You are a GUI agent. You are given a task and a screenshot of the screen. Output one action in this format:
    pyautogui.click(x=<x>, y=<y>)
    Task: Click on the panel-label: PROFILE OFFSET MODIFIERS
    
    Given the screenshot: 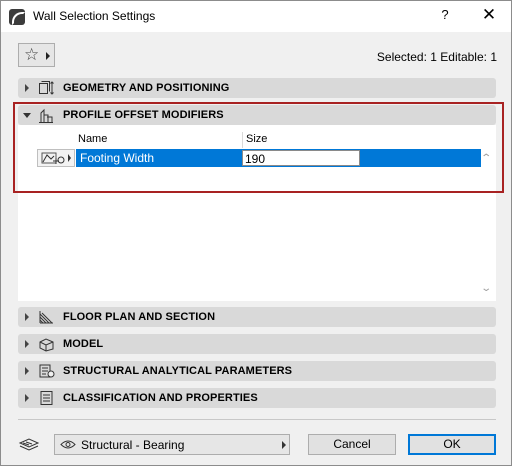 What is the action you would take?
    pyautogui.click(x=143, y=115)
    